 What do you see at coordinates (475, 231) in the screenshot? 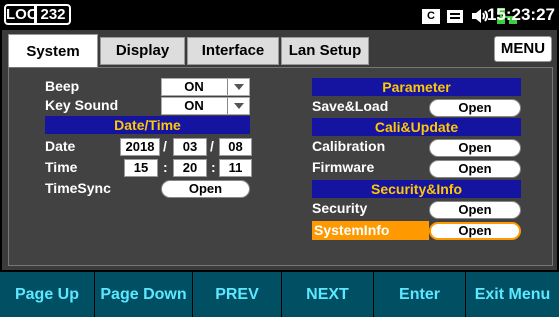
I see `system-info-open-button: Open` at bounding box center [475, 231].